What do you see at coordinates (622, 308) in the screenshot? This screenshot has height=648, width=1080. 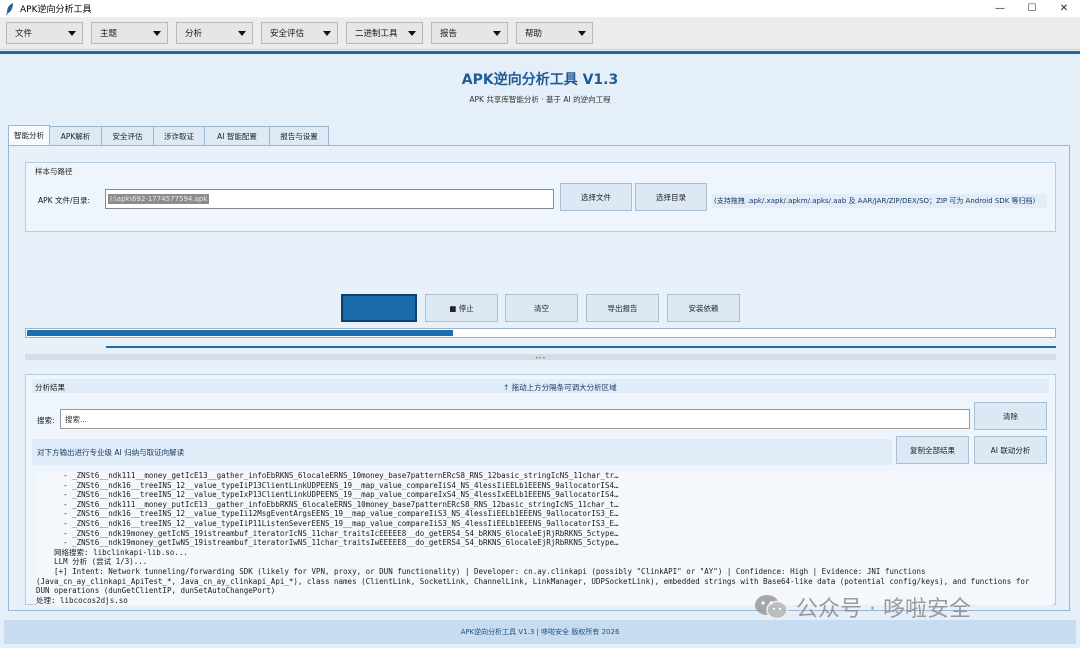 I see `export-report-button: 导出报告` at bounding box center [622, 308].